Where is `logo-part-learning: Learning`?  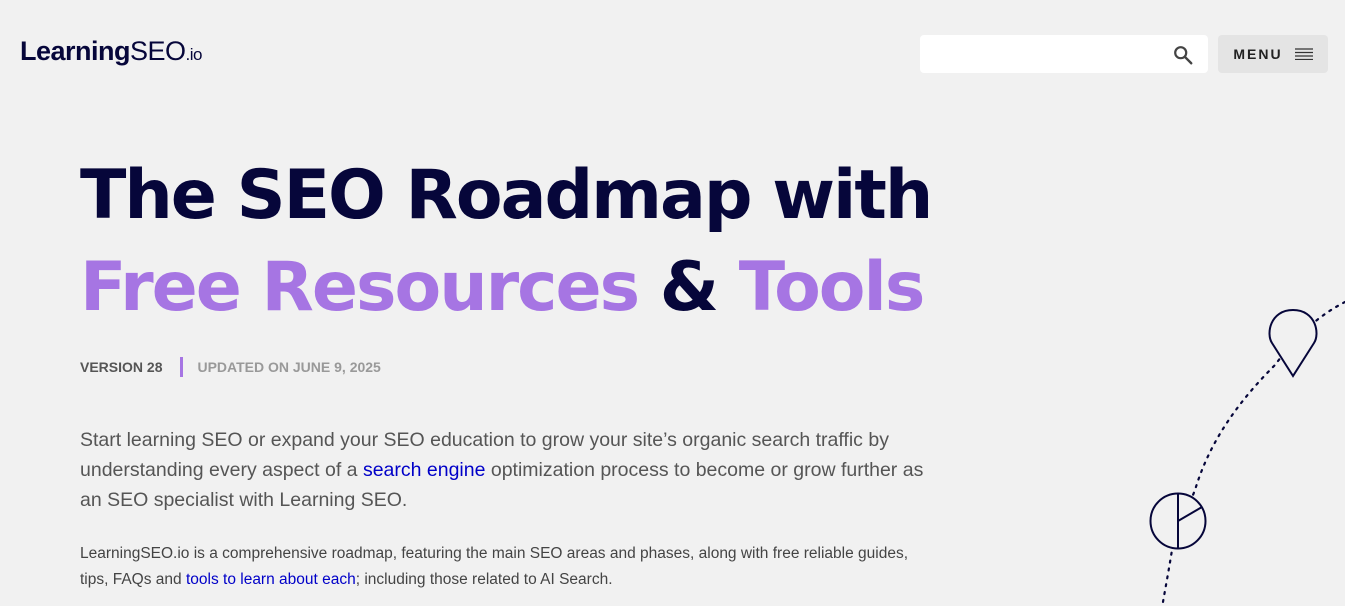 logo-part-learning: Learning is located at coordinates (75, 51).